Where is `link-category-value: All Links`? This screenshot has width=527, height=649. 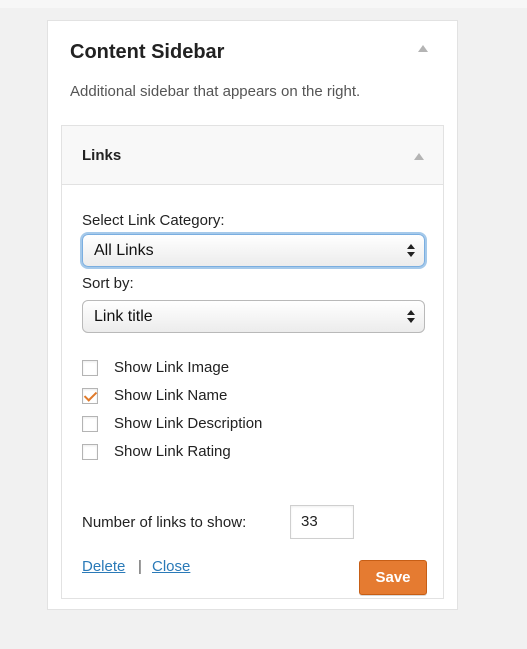 link-category-value: All Links is located at coordinates (124, 250).